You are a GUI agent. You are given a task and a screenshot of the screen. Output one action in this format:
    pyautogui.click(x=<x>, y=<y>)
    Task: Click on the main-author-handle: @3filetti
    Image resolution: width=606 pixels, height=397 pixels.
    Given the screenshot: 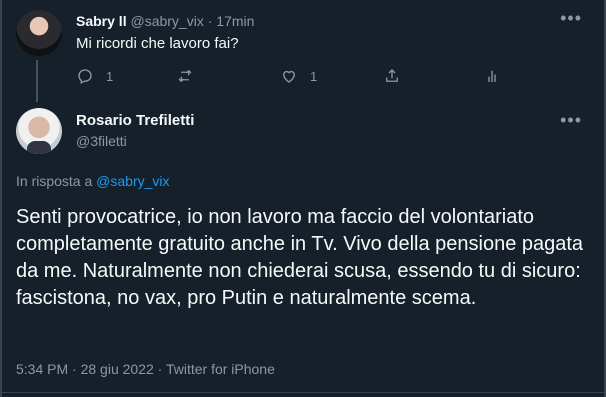 What is the action you would take?
    pyautogui.click(x=101, y=141)
    